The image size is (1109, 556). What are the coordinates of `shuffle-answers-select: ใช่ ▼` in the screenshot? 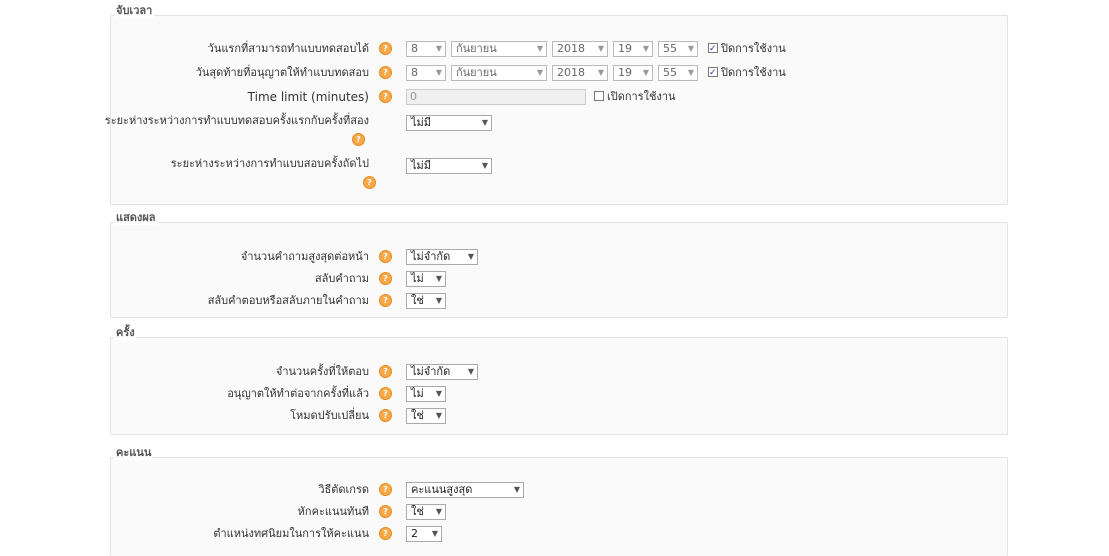 It's located at (426, 301).